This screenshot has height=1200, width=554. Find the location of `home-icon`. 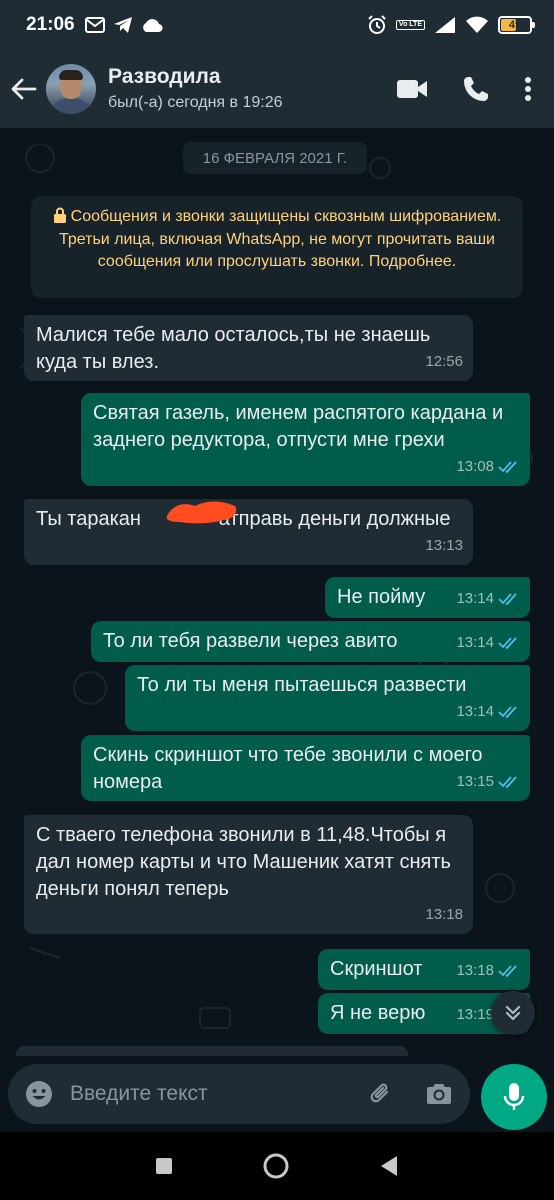

home-icon is located at coordinates (276, 1166).